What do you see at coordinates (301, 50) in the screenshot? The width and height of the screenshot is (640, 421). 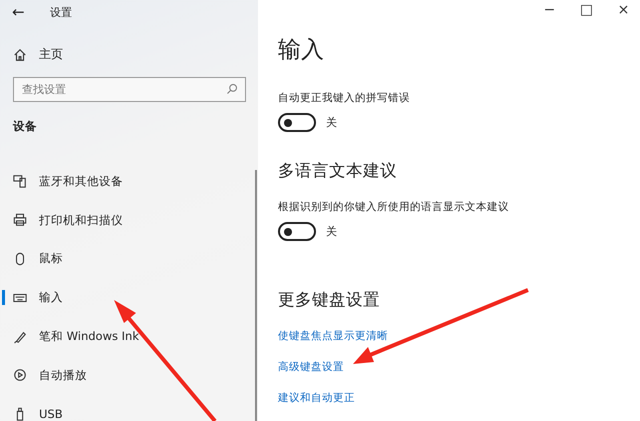 I see `page-title: 输入` at bounding box center [301, 50].